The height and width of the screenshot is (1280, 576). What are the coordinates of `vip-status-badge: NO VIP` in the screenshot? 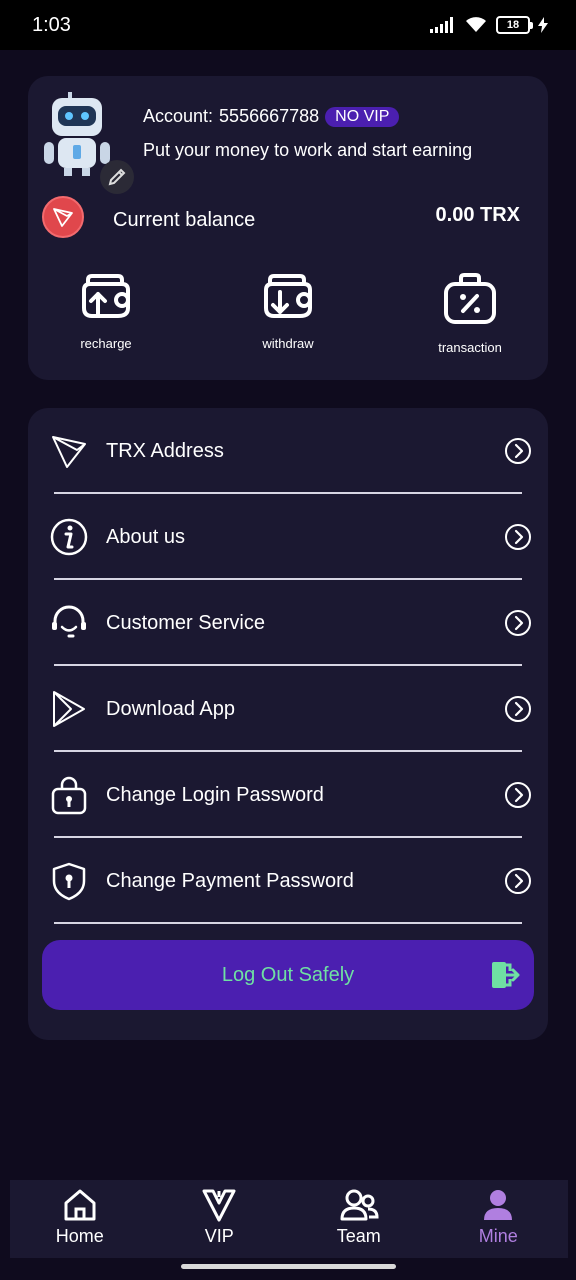 It's located at (362, 116).